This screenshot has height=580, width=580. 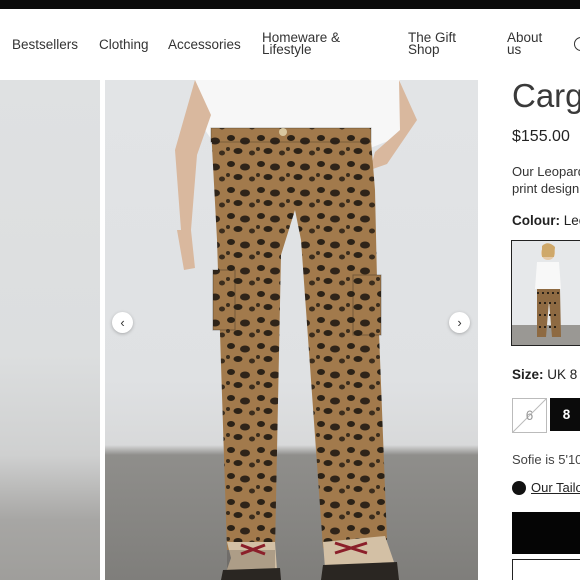 I want to click on chevron-right-icon: ›, so click(x=459, y=322).